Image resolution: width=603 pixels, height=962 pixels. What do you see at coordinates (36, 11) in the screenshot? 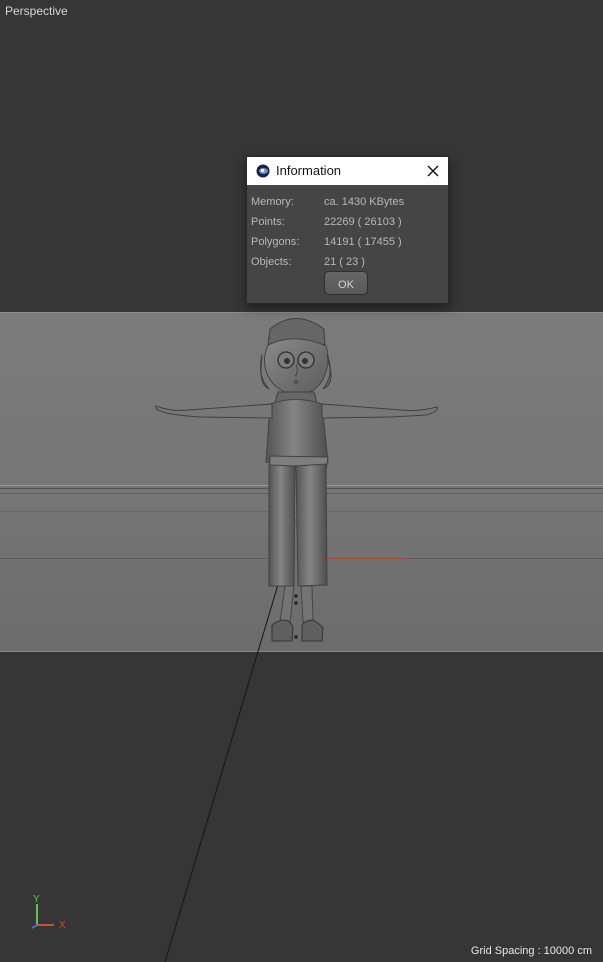
I see `viewport-camera-label: Perspective` at bounding box center [36, 11].